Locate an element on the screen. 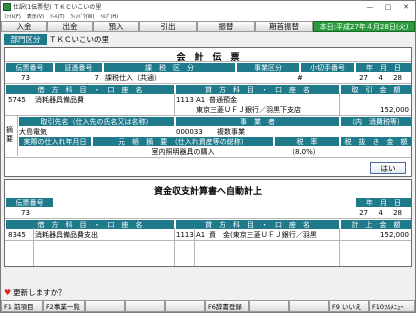  f6-button: F6辞書登録 is located at coordinates (227, 306).